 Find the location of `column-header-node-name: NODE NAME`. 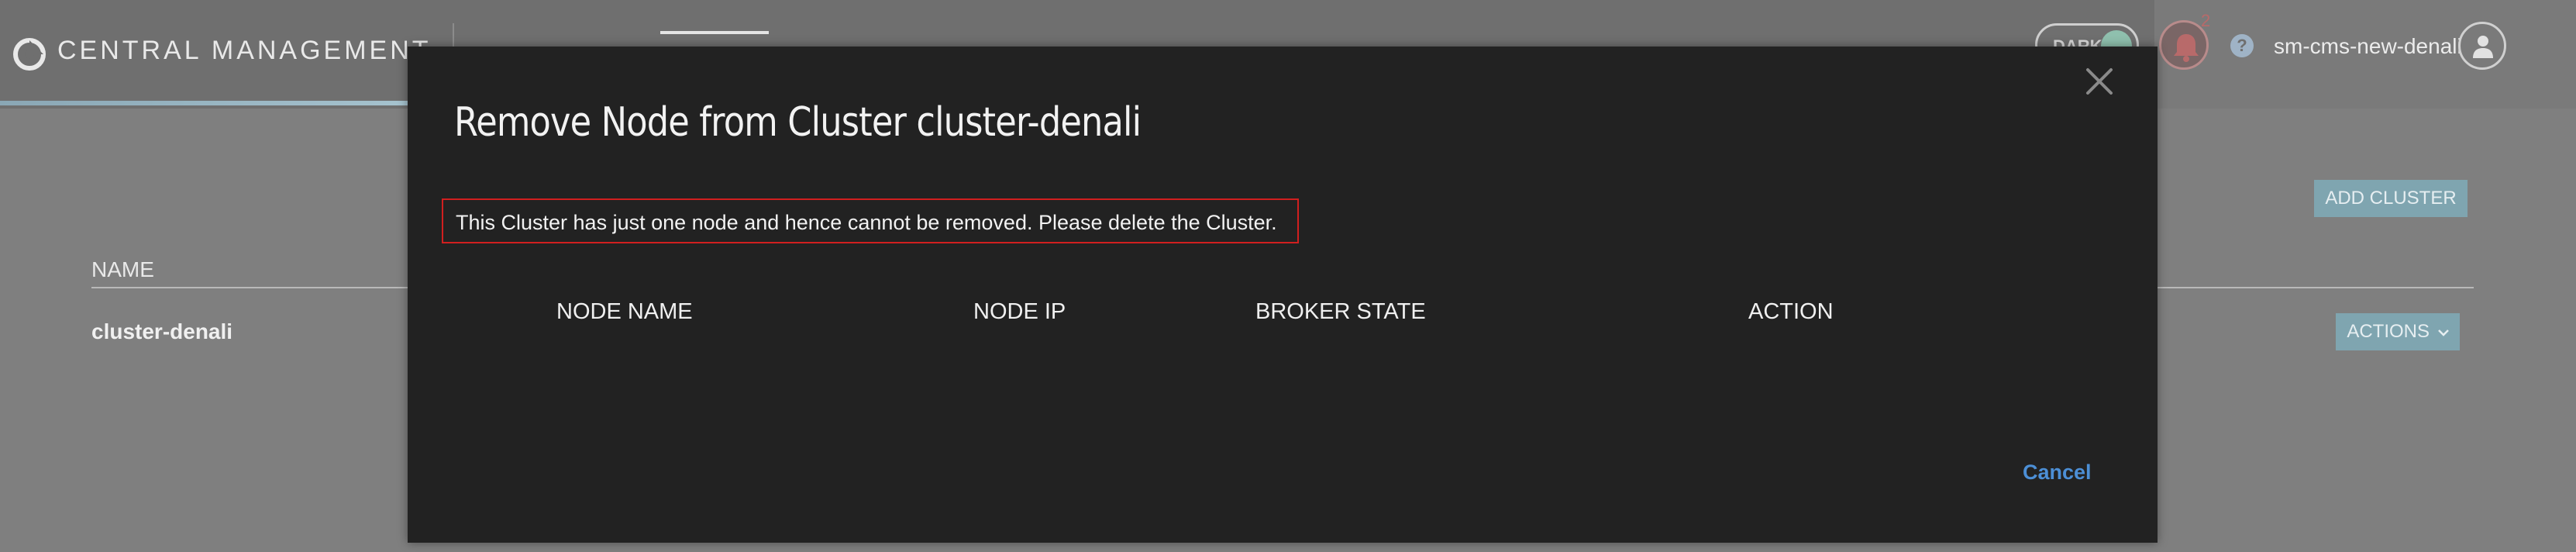

column-header-node-name: NODE NAME is located at coordinates (624, 311).